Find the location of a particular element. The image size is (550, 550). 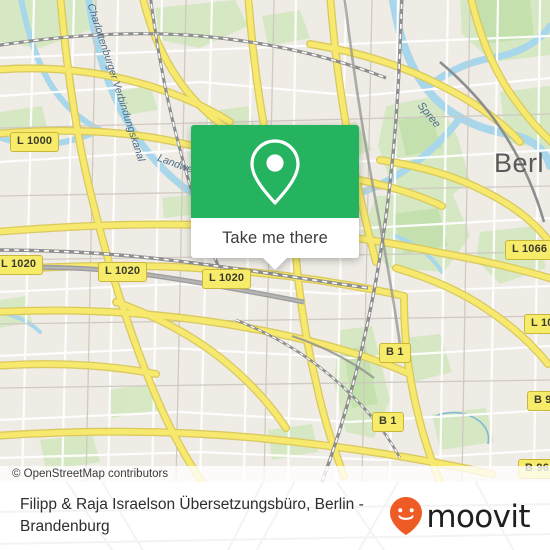

road-shield-b1-upper: B 1 is located at coordinates (395, 353).